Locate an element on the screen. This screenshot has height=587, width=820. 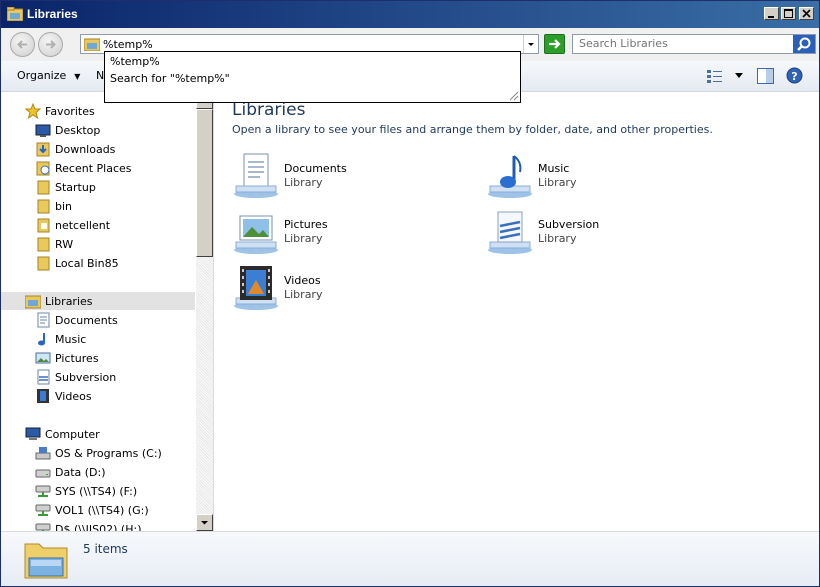
library-name: Pictures is located at coordinates (306, 224).